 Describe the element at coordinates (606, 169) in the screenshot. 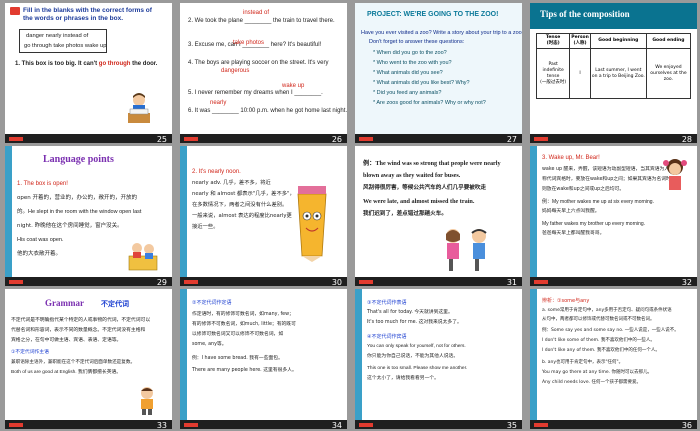

I see `point-line: wake up 醒来，弄醒，该短语为动副型短语，当其宾语为人` at that location.